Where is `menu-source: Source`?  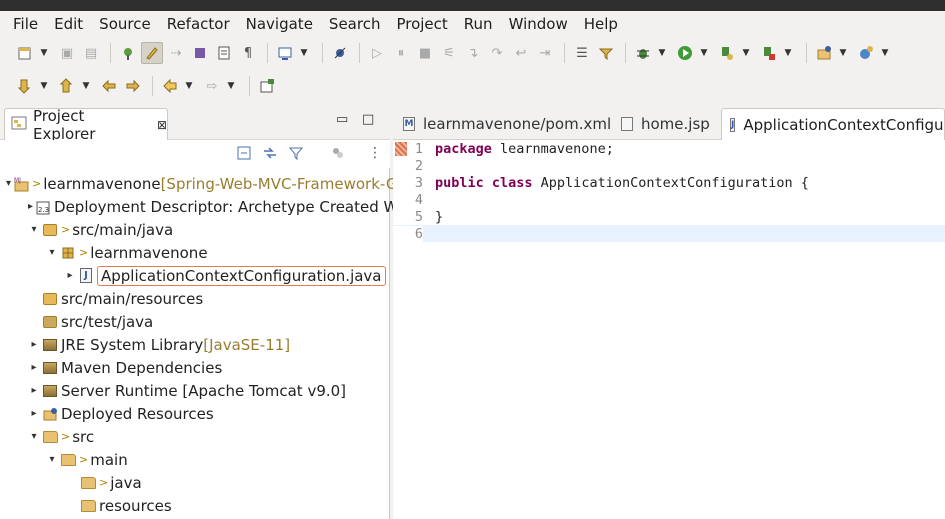 menu-source: Source is located at coordinates (125, 24).